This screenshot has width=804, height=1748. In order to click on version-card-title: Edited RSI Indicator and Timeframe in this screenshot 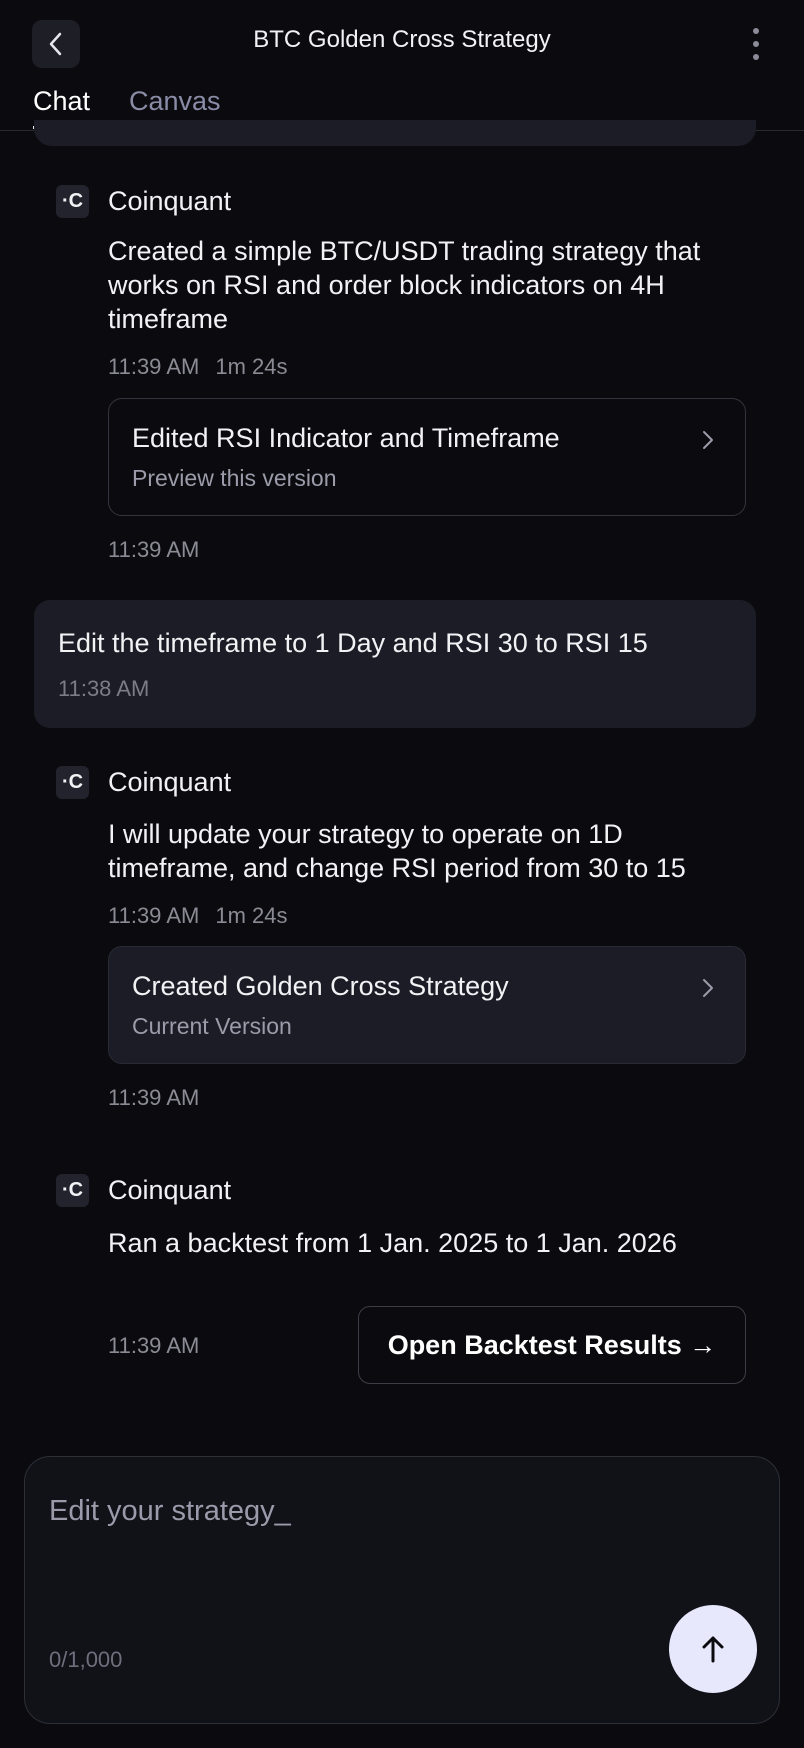, I will do `click(346, 438)`.